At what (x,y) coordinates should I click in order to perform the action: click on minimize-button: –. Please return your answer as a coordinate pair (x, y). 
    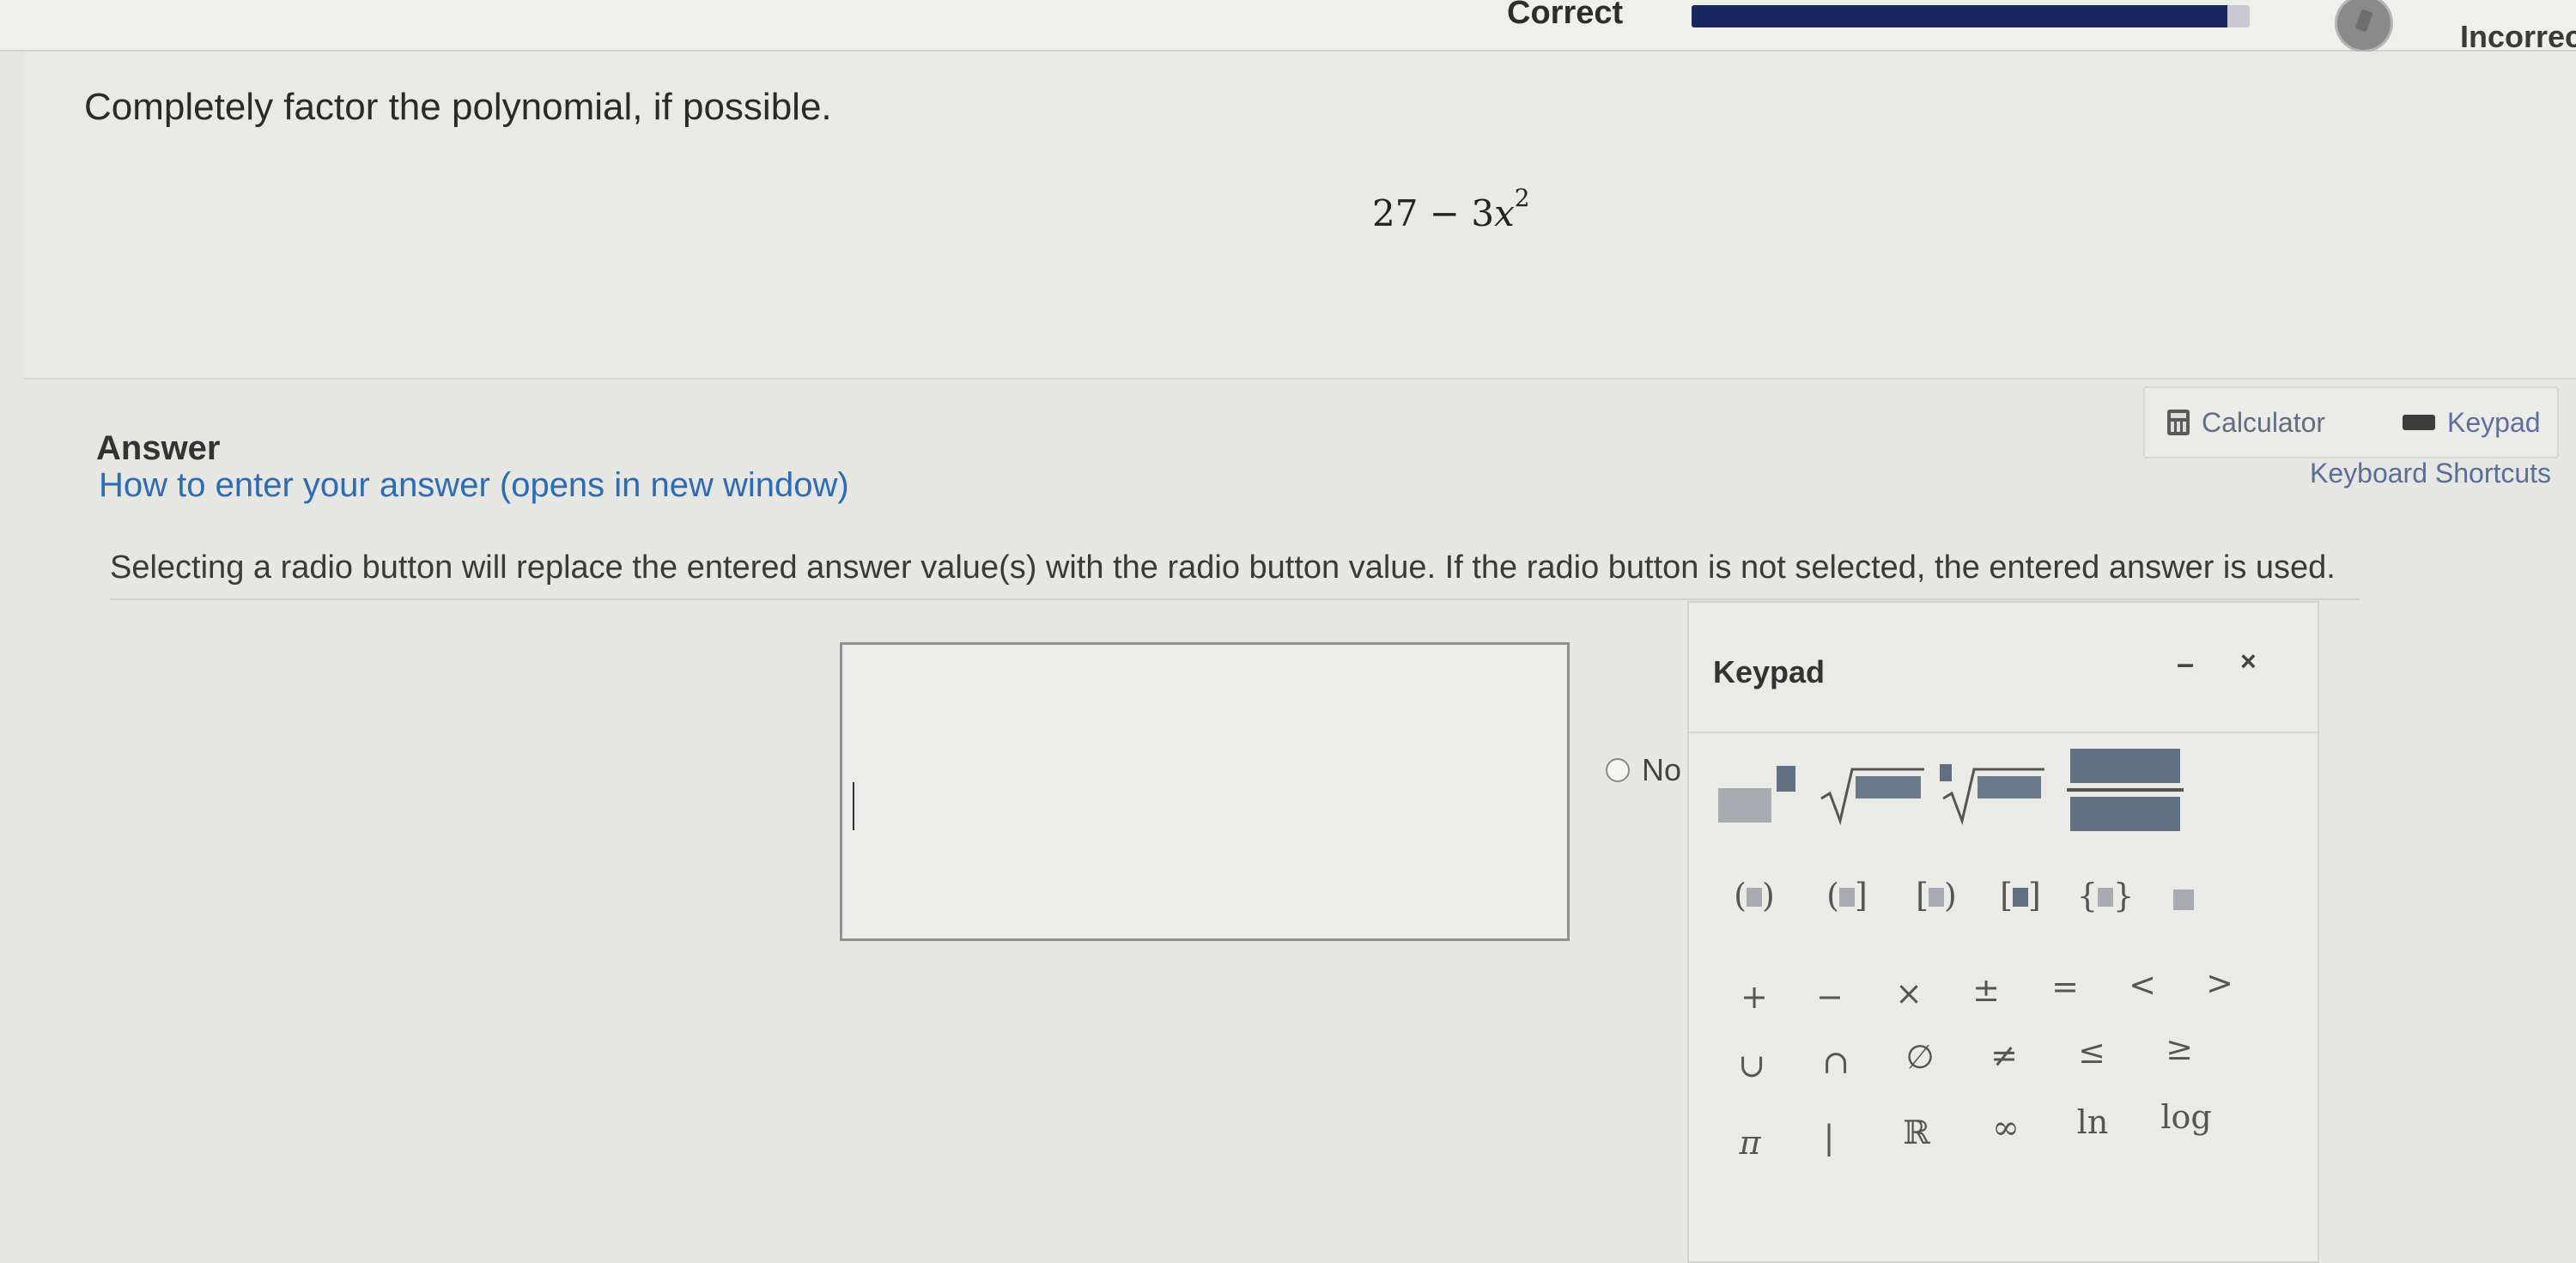
    Looking at the image, I should click on (2185, 664).